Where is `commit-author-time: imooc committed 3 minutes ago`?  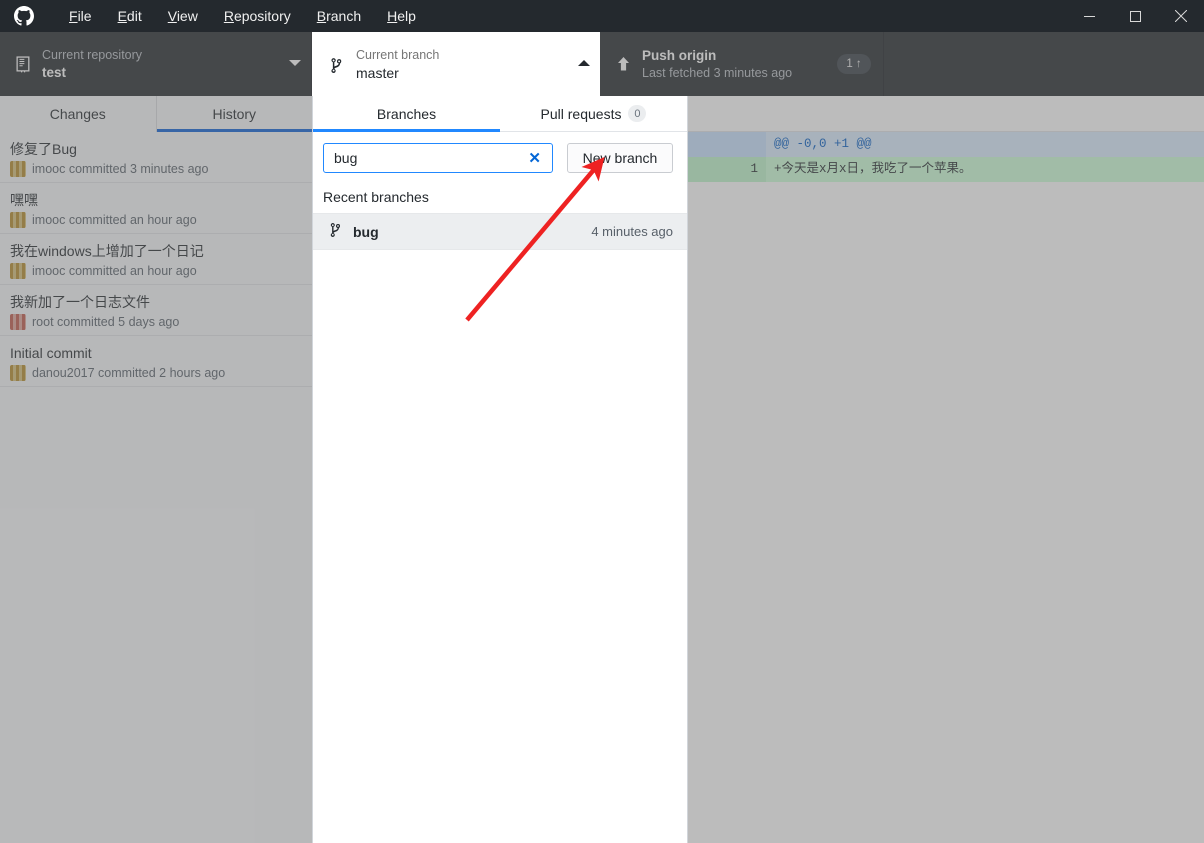
commit-author-time: imooc committed 3 minutes ago is located at coordinates (120, 169).